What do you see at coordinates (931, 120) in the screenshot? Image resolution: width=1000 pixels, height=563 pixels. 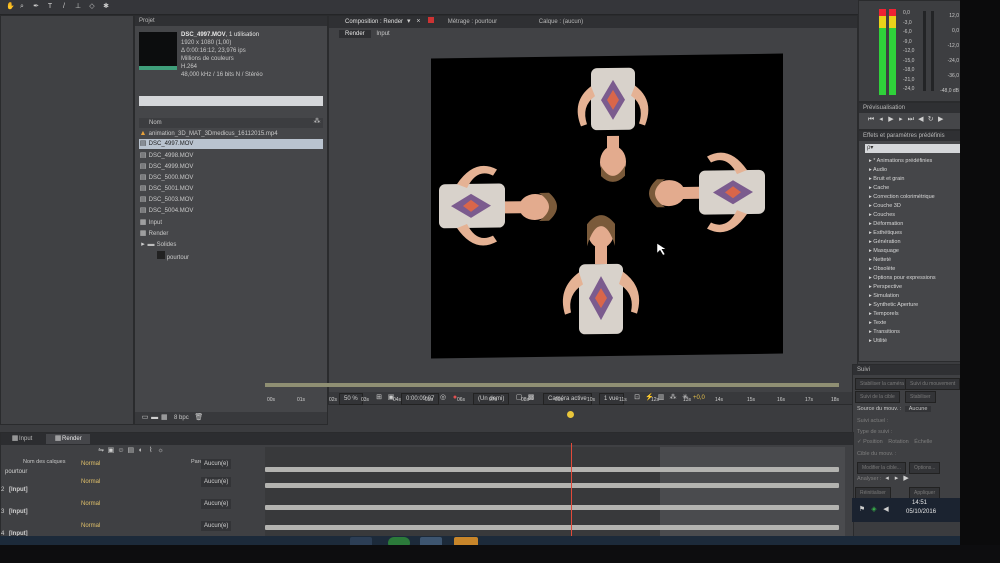 I see `loop-icon: ↻` at bounding box center [931, 120].